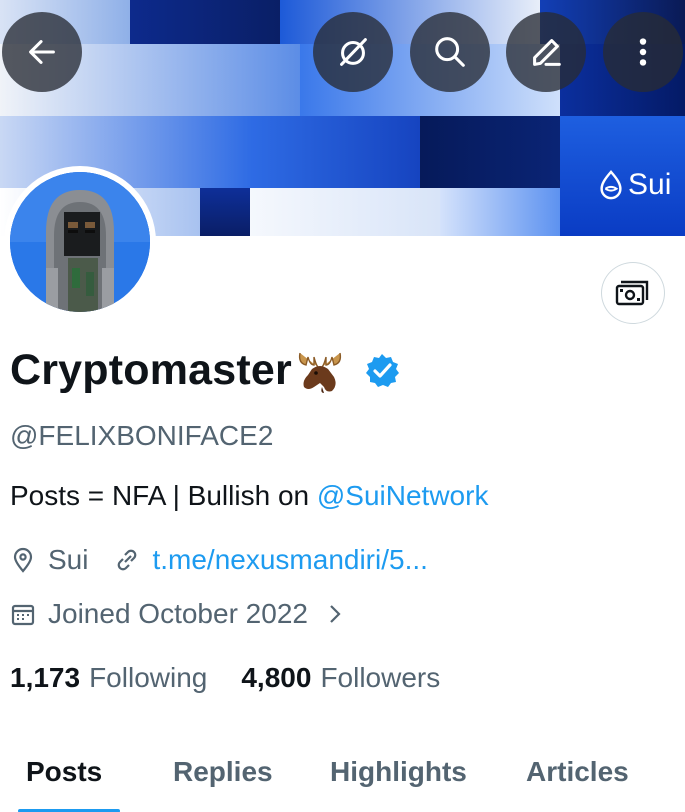  I want to click on sui-logo: Sui, so click(634, 185).